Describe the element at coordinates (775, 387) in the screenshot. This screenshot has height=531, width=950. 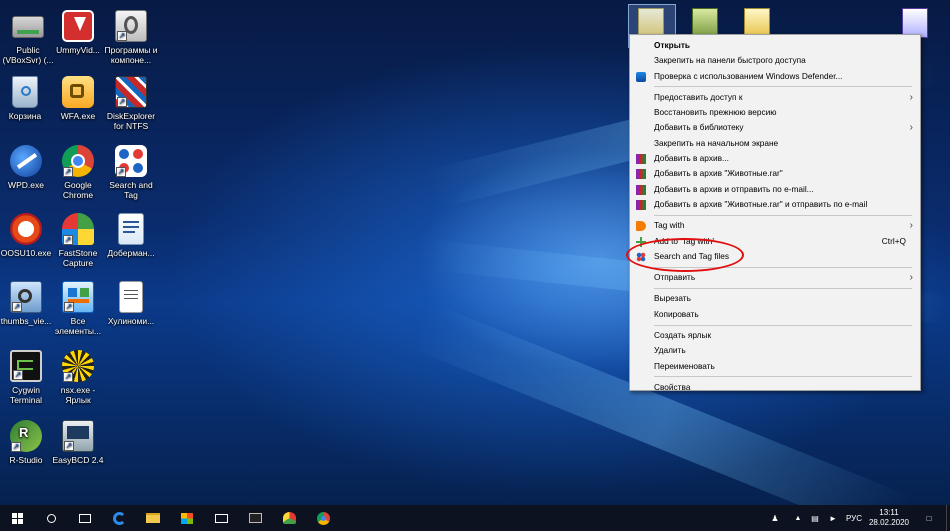
I see `menu-item: Свойства` at that location.